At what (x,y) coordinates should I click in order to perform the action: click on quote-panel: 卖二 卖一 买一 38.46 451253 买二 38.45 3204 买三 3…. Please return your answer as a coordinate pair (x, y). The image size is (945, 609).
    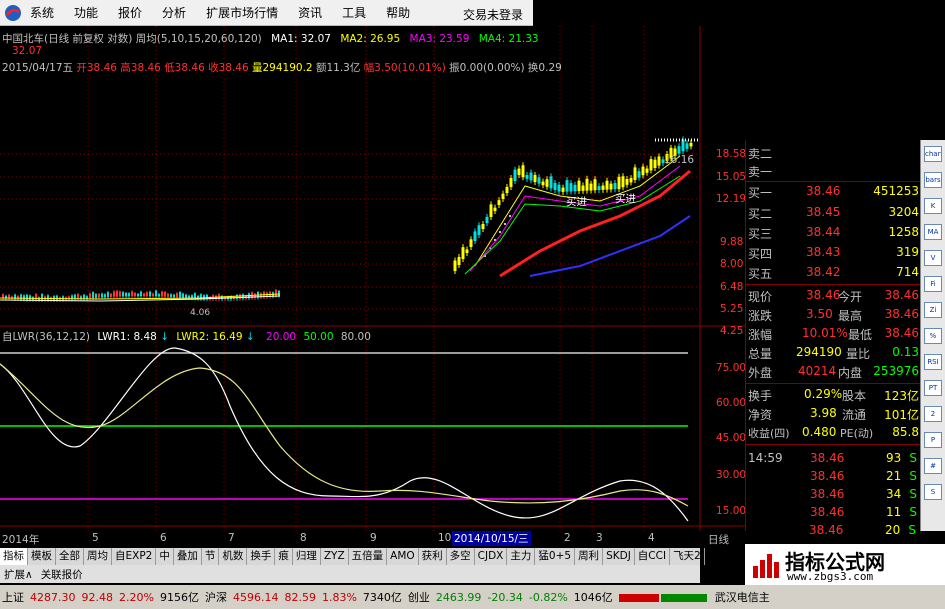
    Looking at the image, I should click on (833, 335).